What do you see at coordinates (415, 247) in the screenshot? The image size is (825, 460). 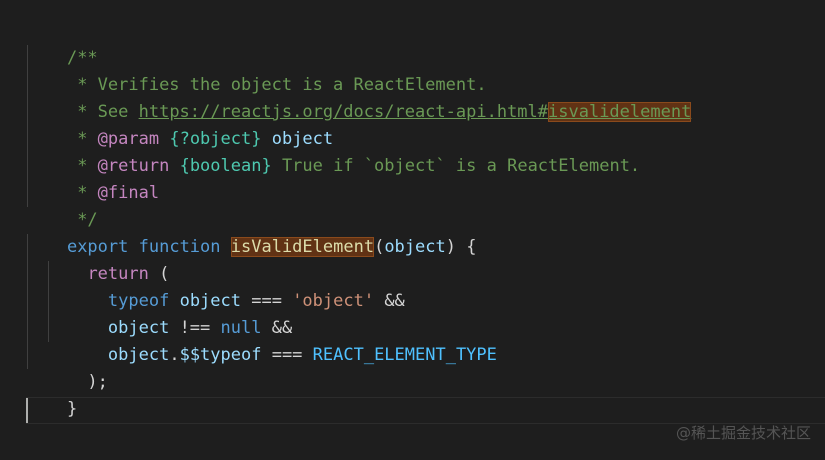 I see `parameter: object` at bounding box center [415, 247].